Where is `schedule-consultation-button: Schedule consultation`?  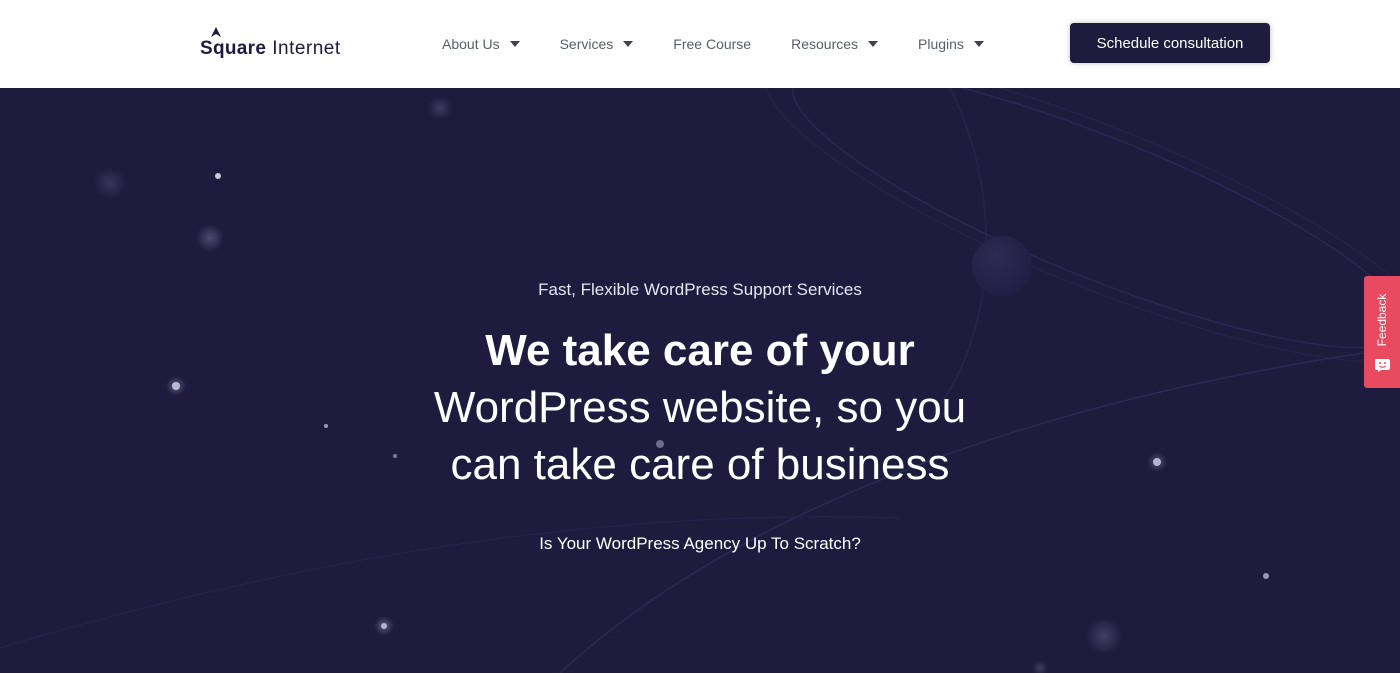 schedule-consultation-button: Schedule consultation is located at coordinates (1170, 43).